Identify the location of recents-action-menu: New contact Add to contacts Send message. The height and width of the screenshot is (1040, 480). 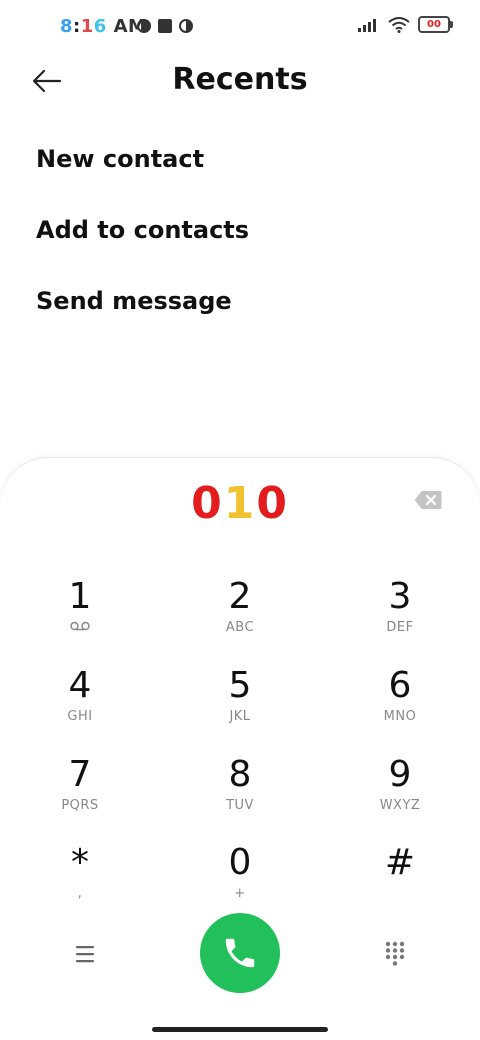
(142, 246).